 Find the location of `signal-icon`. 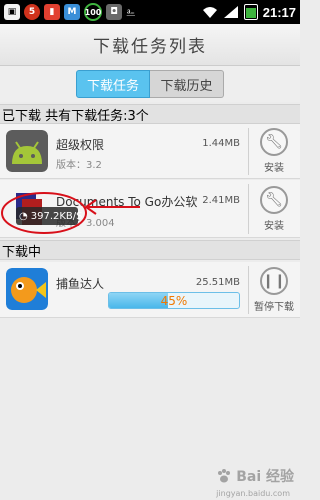

signal-icon is located at coordinates (230, 12).